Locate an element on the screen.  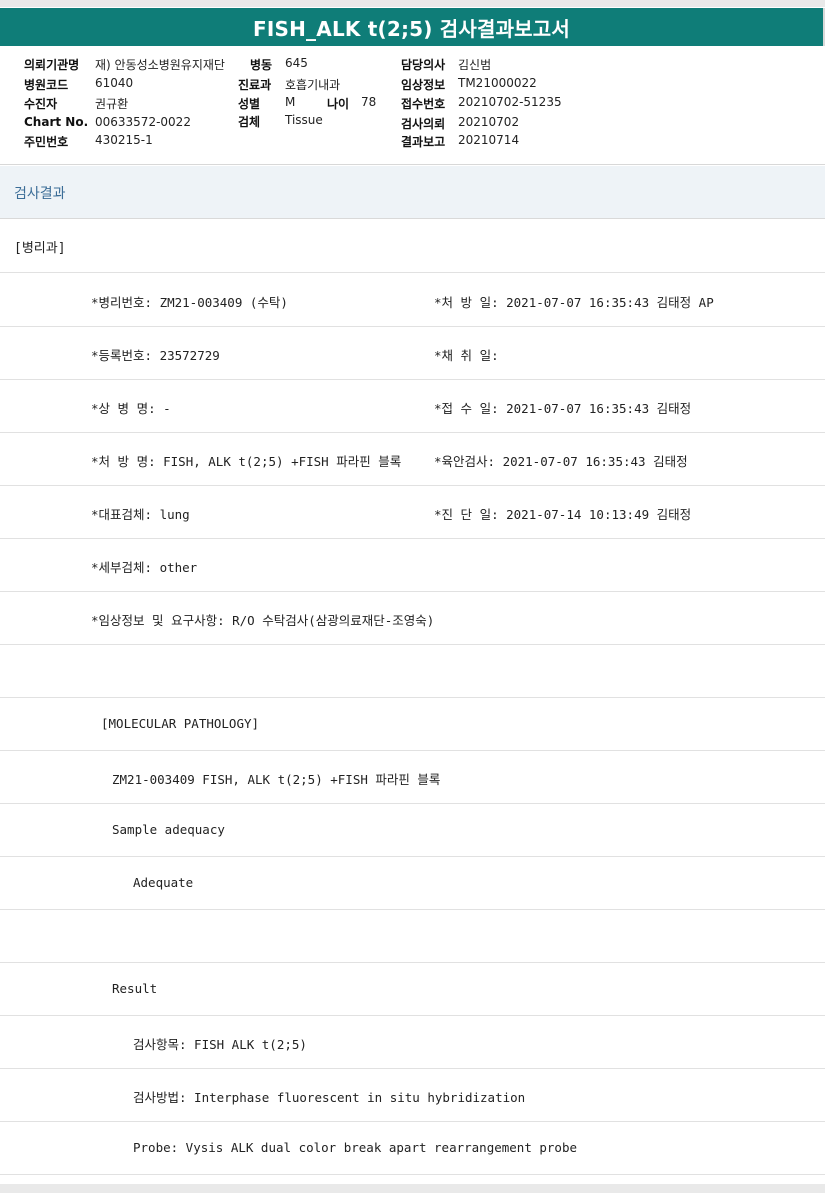
resident-no-value: 430215-1 is located at coordinates (124, 140).